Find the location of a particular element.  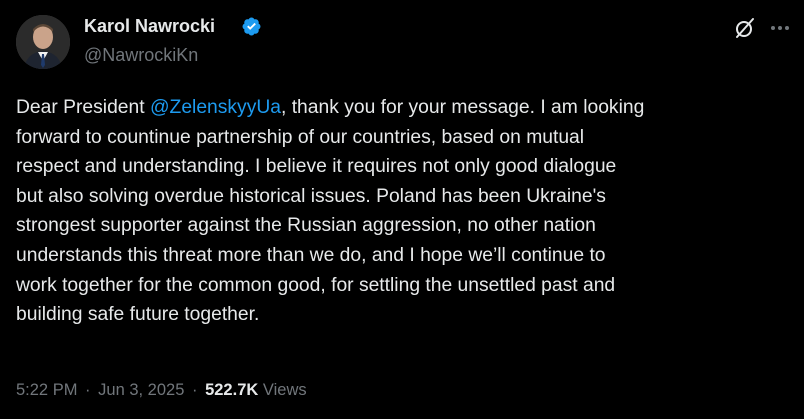

tweet-meta: 5:22 PM · Jun 3, 2025 · 522.7K Views is located at coordinates (161, 390).